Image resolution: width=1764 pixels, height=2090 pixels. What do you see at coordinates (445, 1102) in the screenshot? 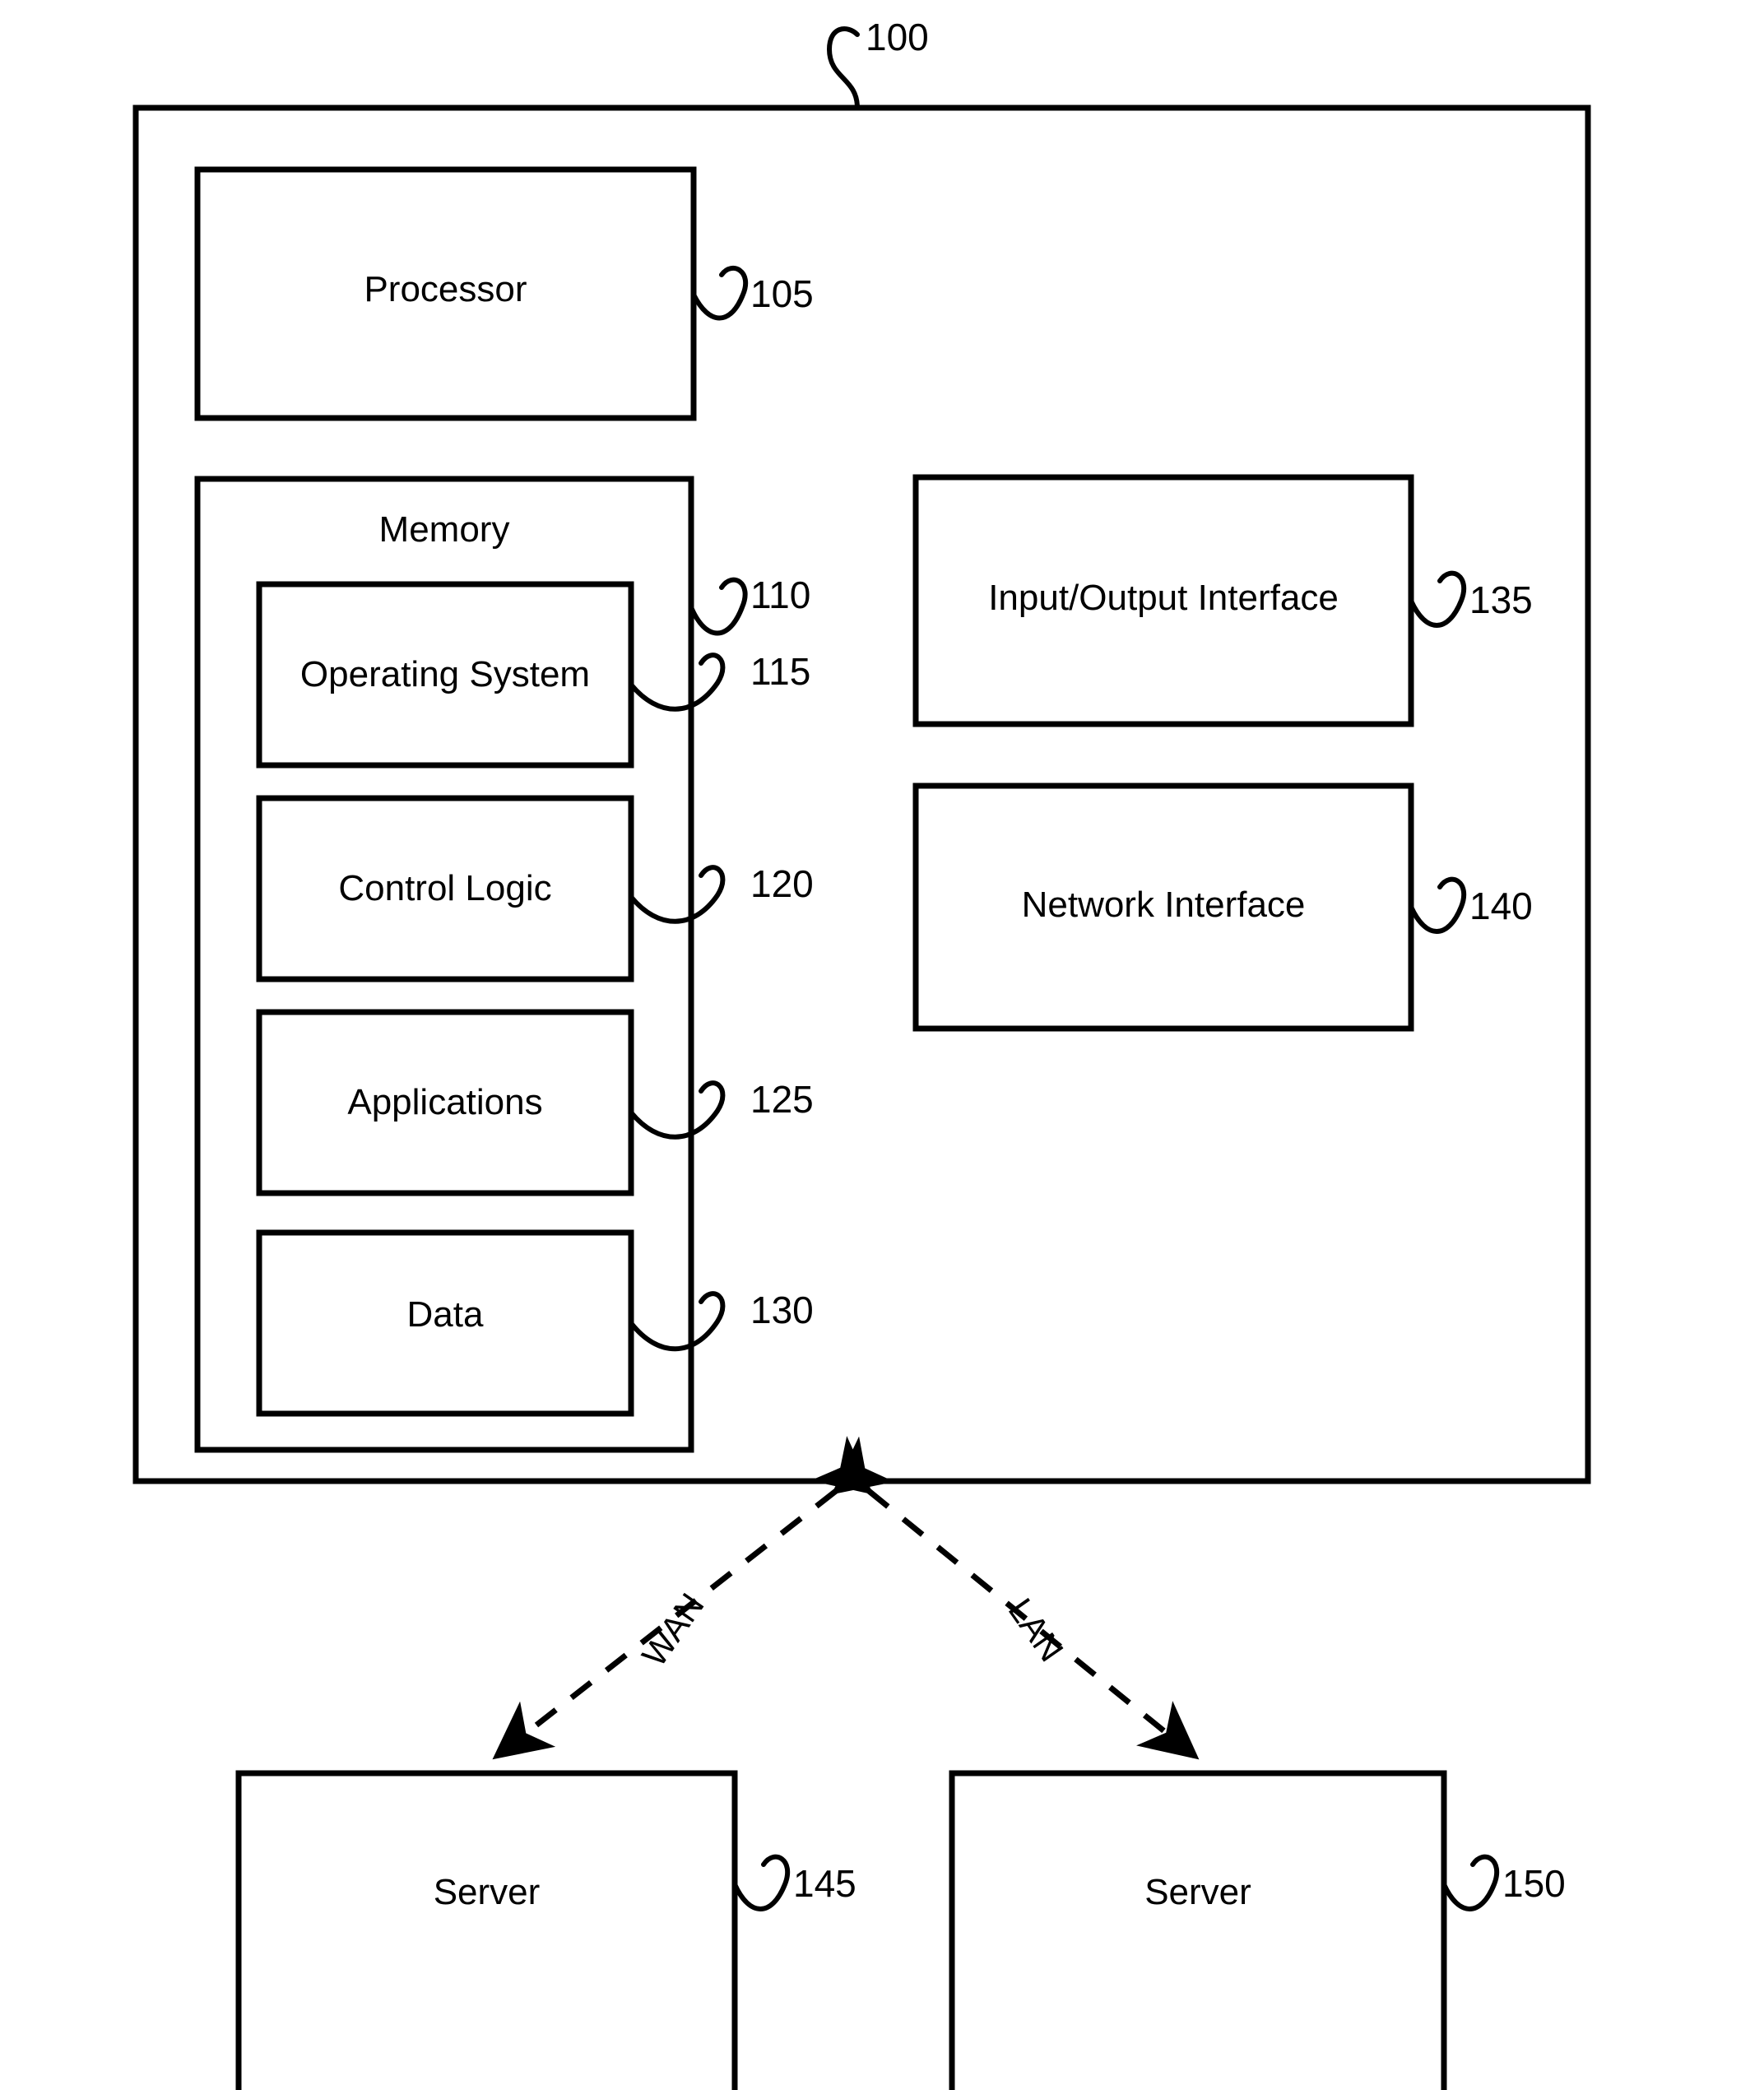
I see `applications-label: Applications` at bounding box center [445, 1102].